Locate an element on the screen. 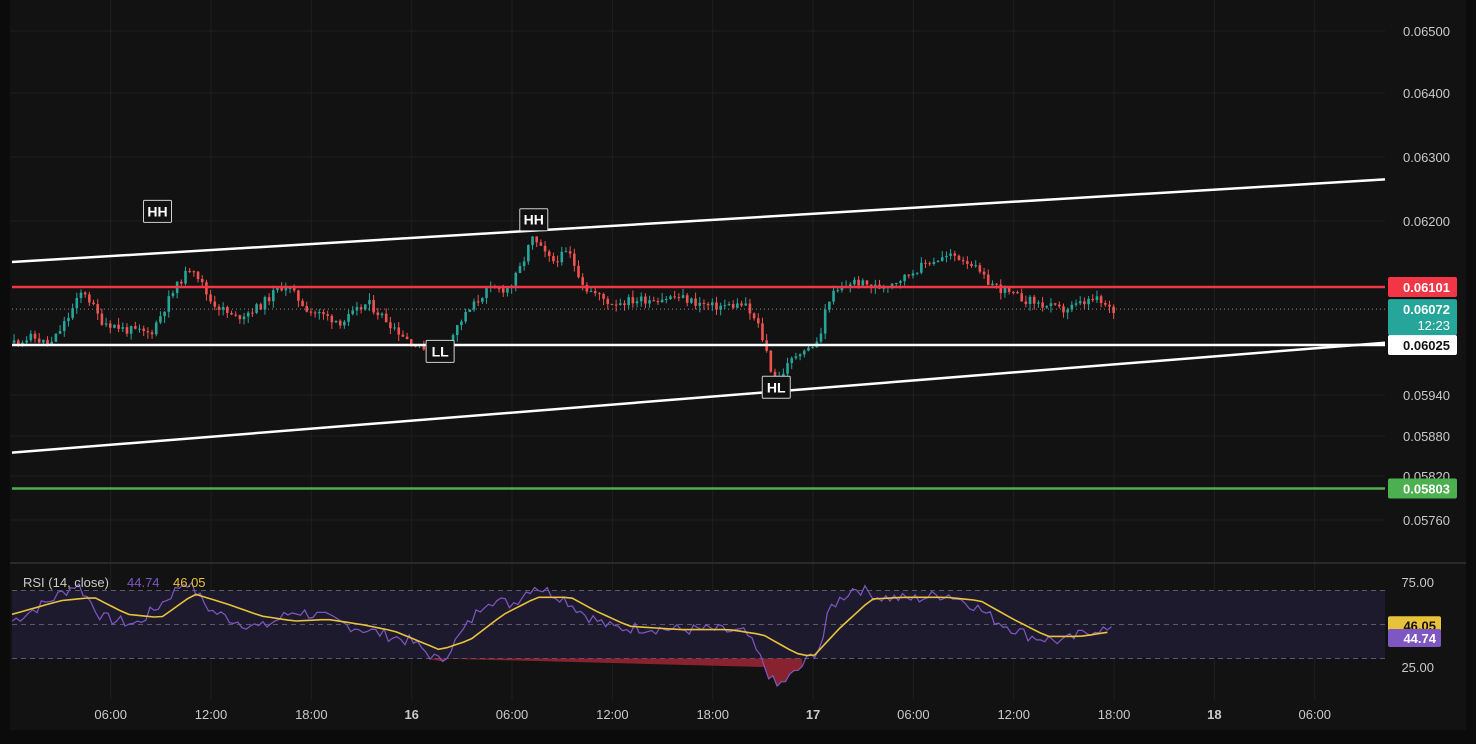 Image resolution: width=1476 pixels, height=744 pixels. swing-label: HH is located at coordinates (157, 211).